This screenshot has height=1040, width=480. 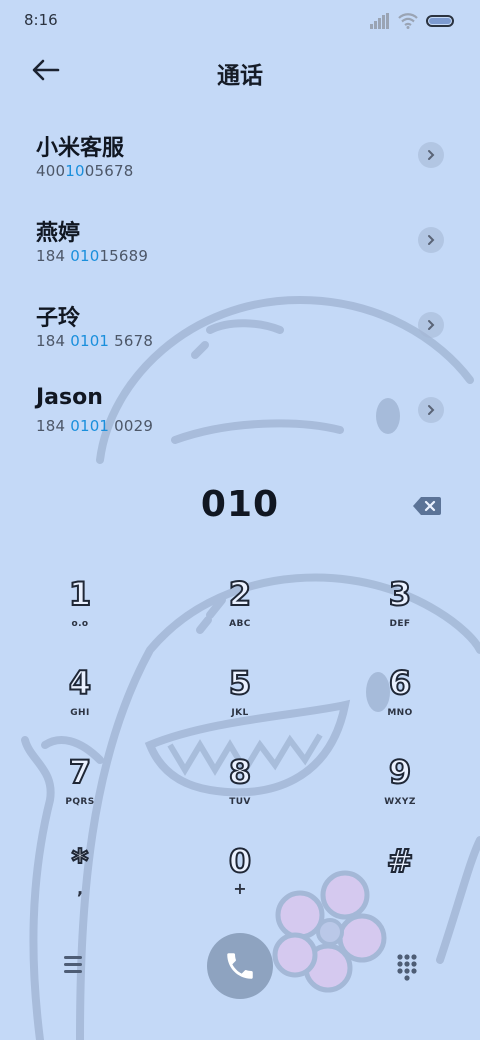 I want to click on dialpad-toggle-button, so click(x=407, y=967).